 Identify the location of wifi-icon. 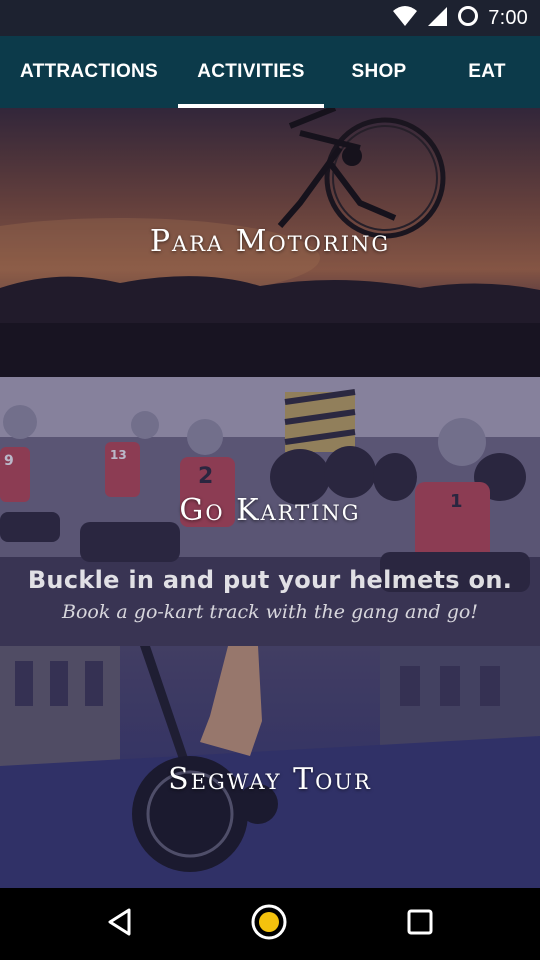
(405, 18).